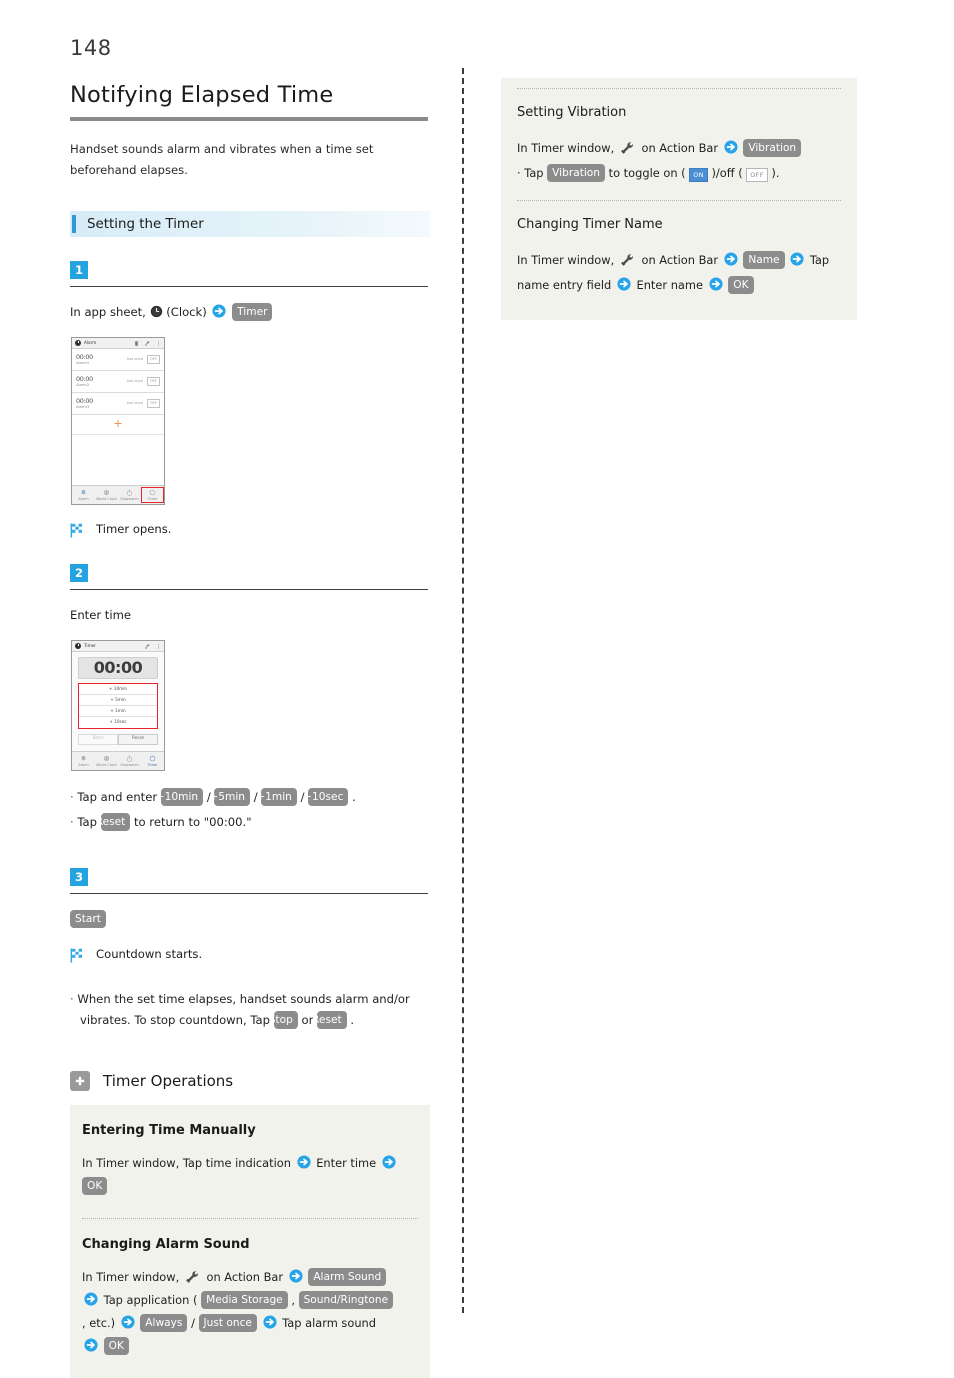  I want to click on alarm-row: 00:00 Alarm2 Just once OFF, so click(118, 382).